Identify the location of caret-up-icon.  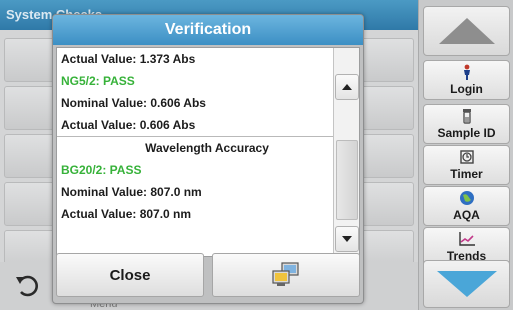
(347, 87).